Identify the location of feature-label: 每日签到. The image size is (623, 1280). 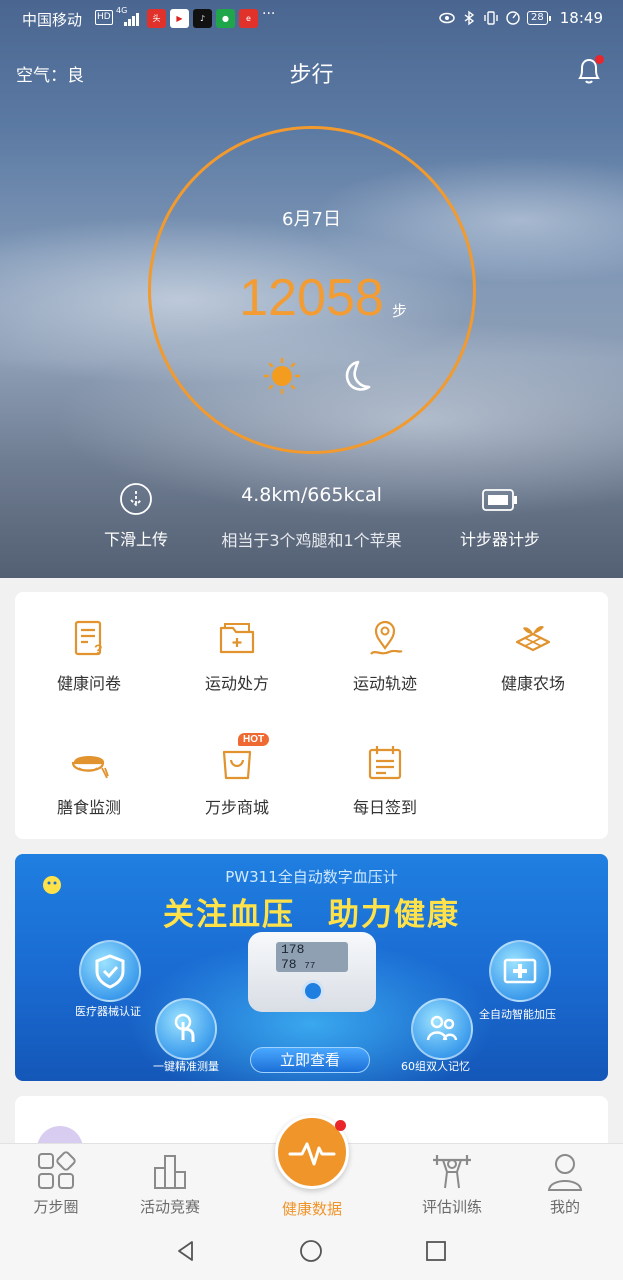
(384, 807).